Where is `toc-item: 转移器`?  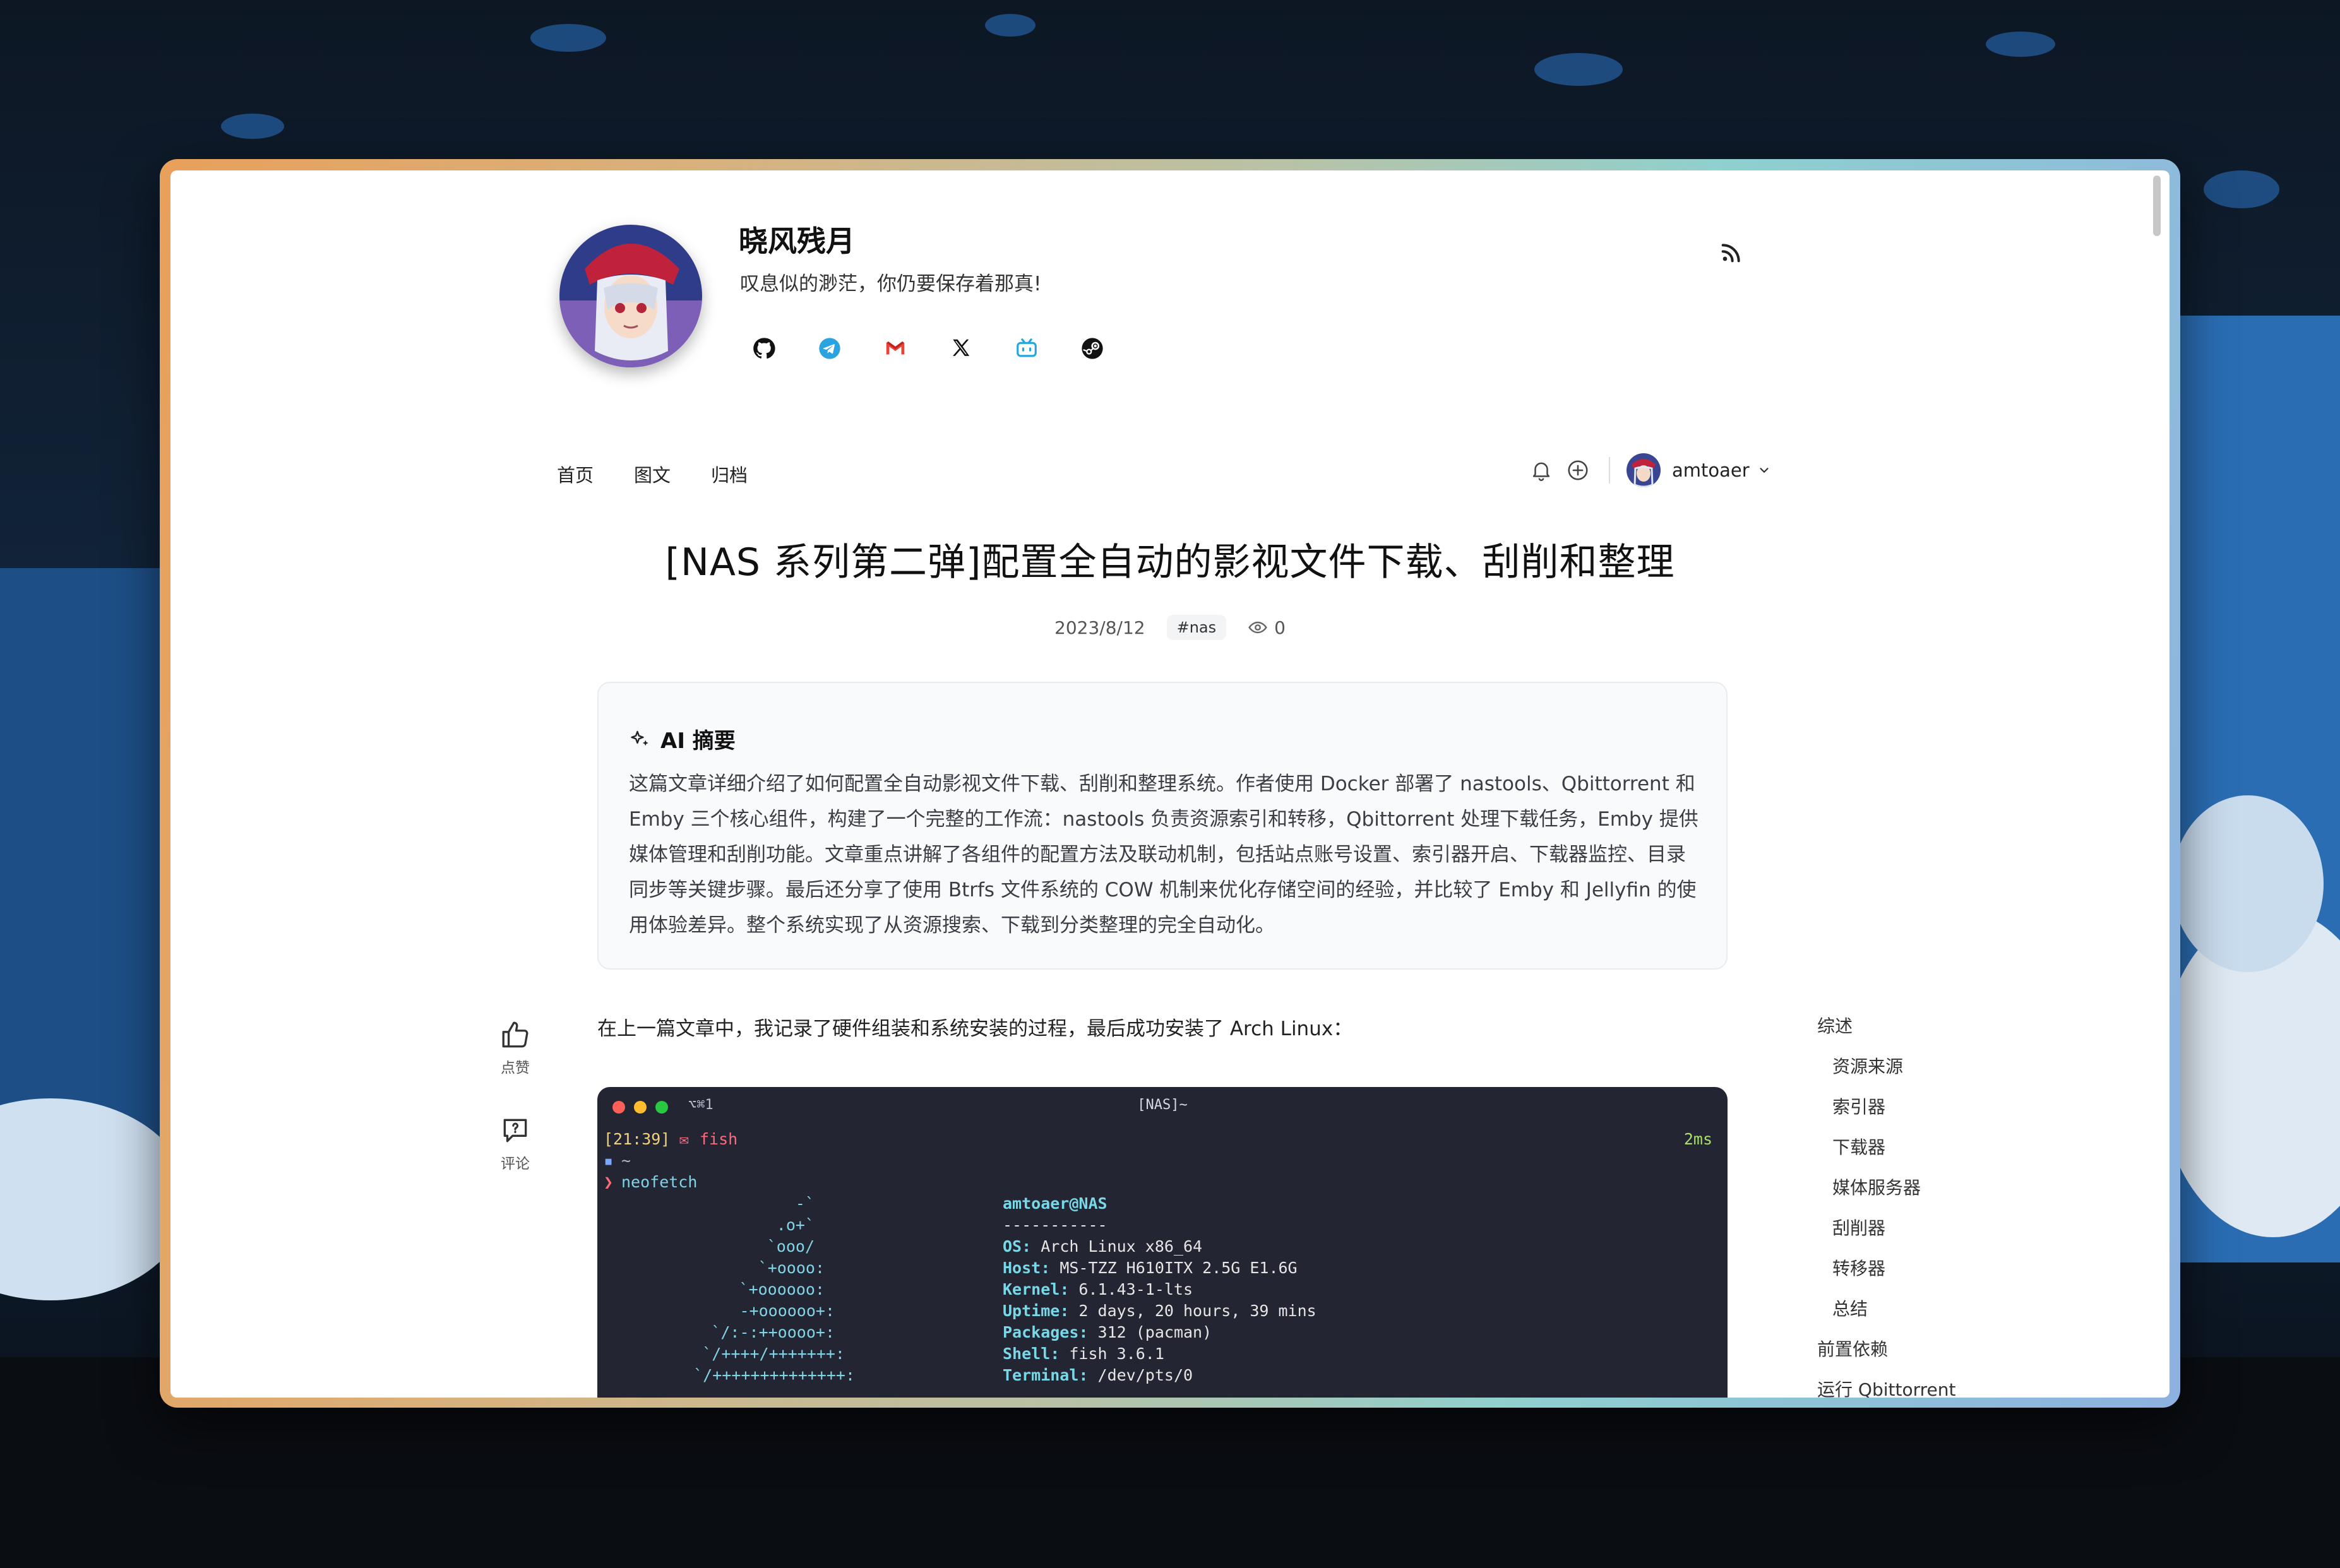 toc-item: 转移器 is located at coordinates (1886, 1275).